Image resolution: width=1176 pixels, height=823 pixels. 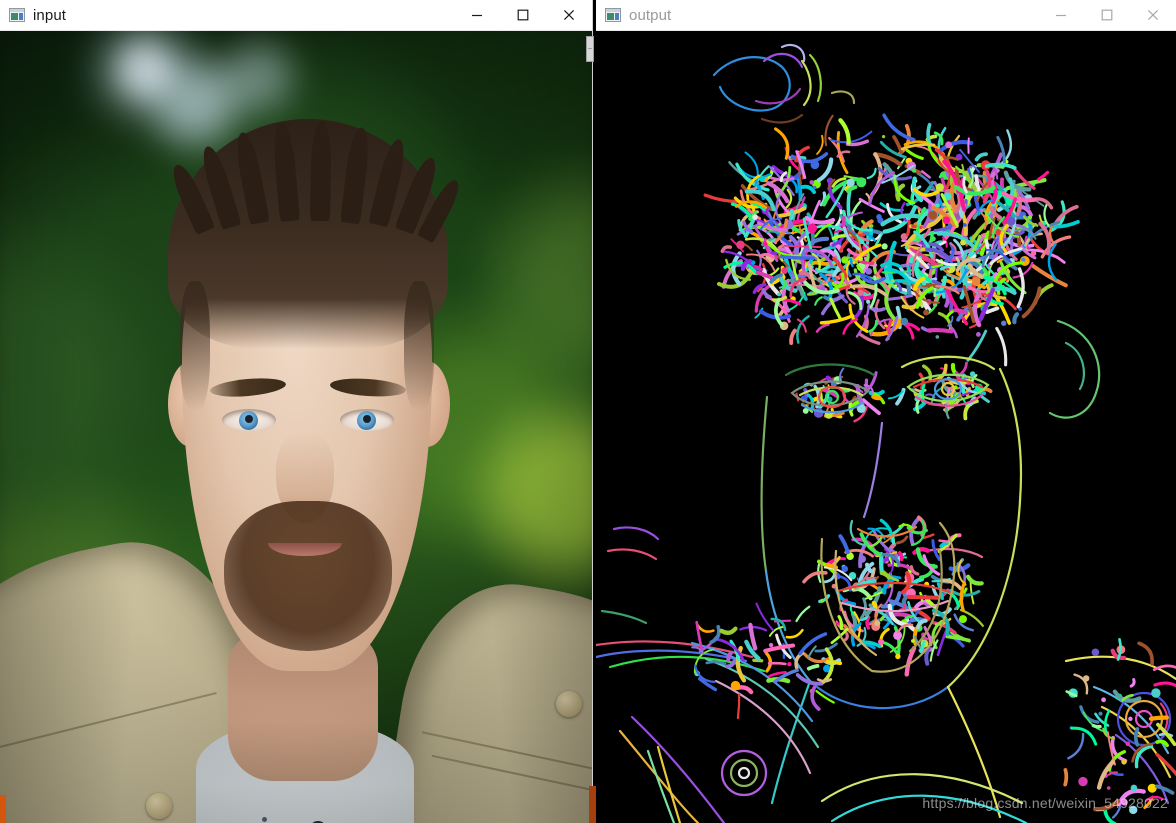 I want to click on hair-spike, so click(x=321, y=171).